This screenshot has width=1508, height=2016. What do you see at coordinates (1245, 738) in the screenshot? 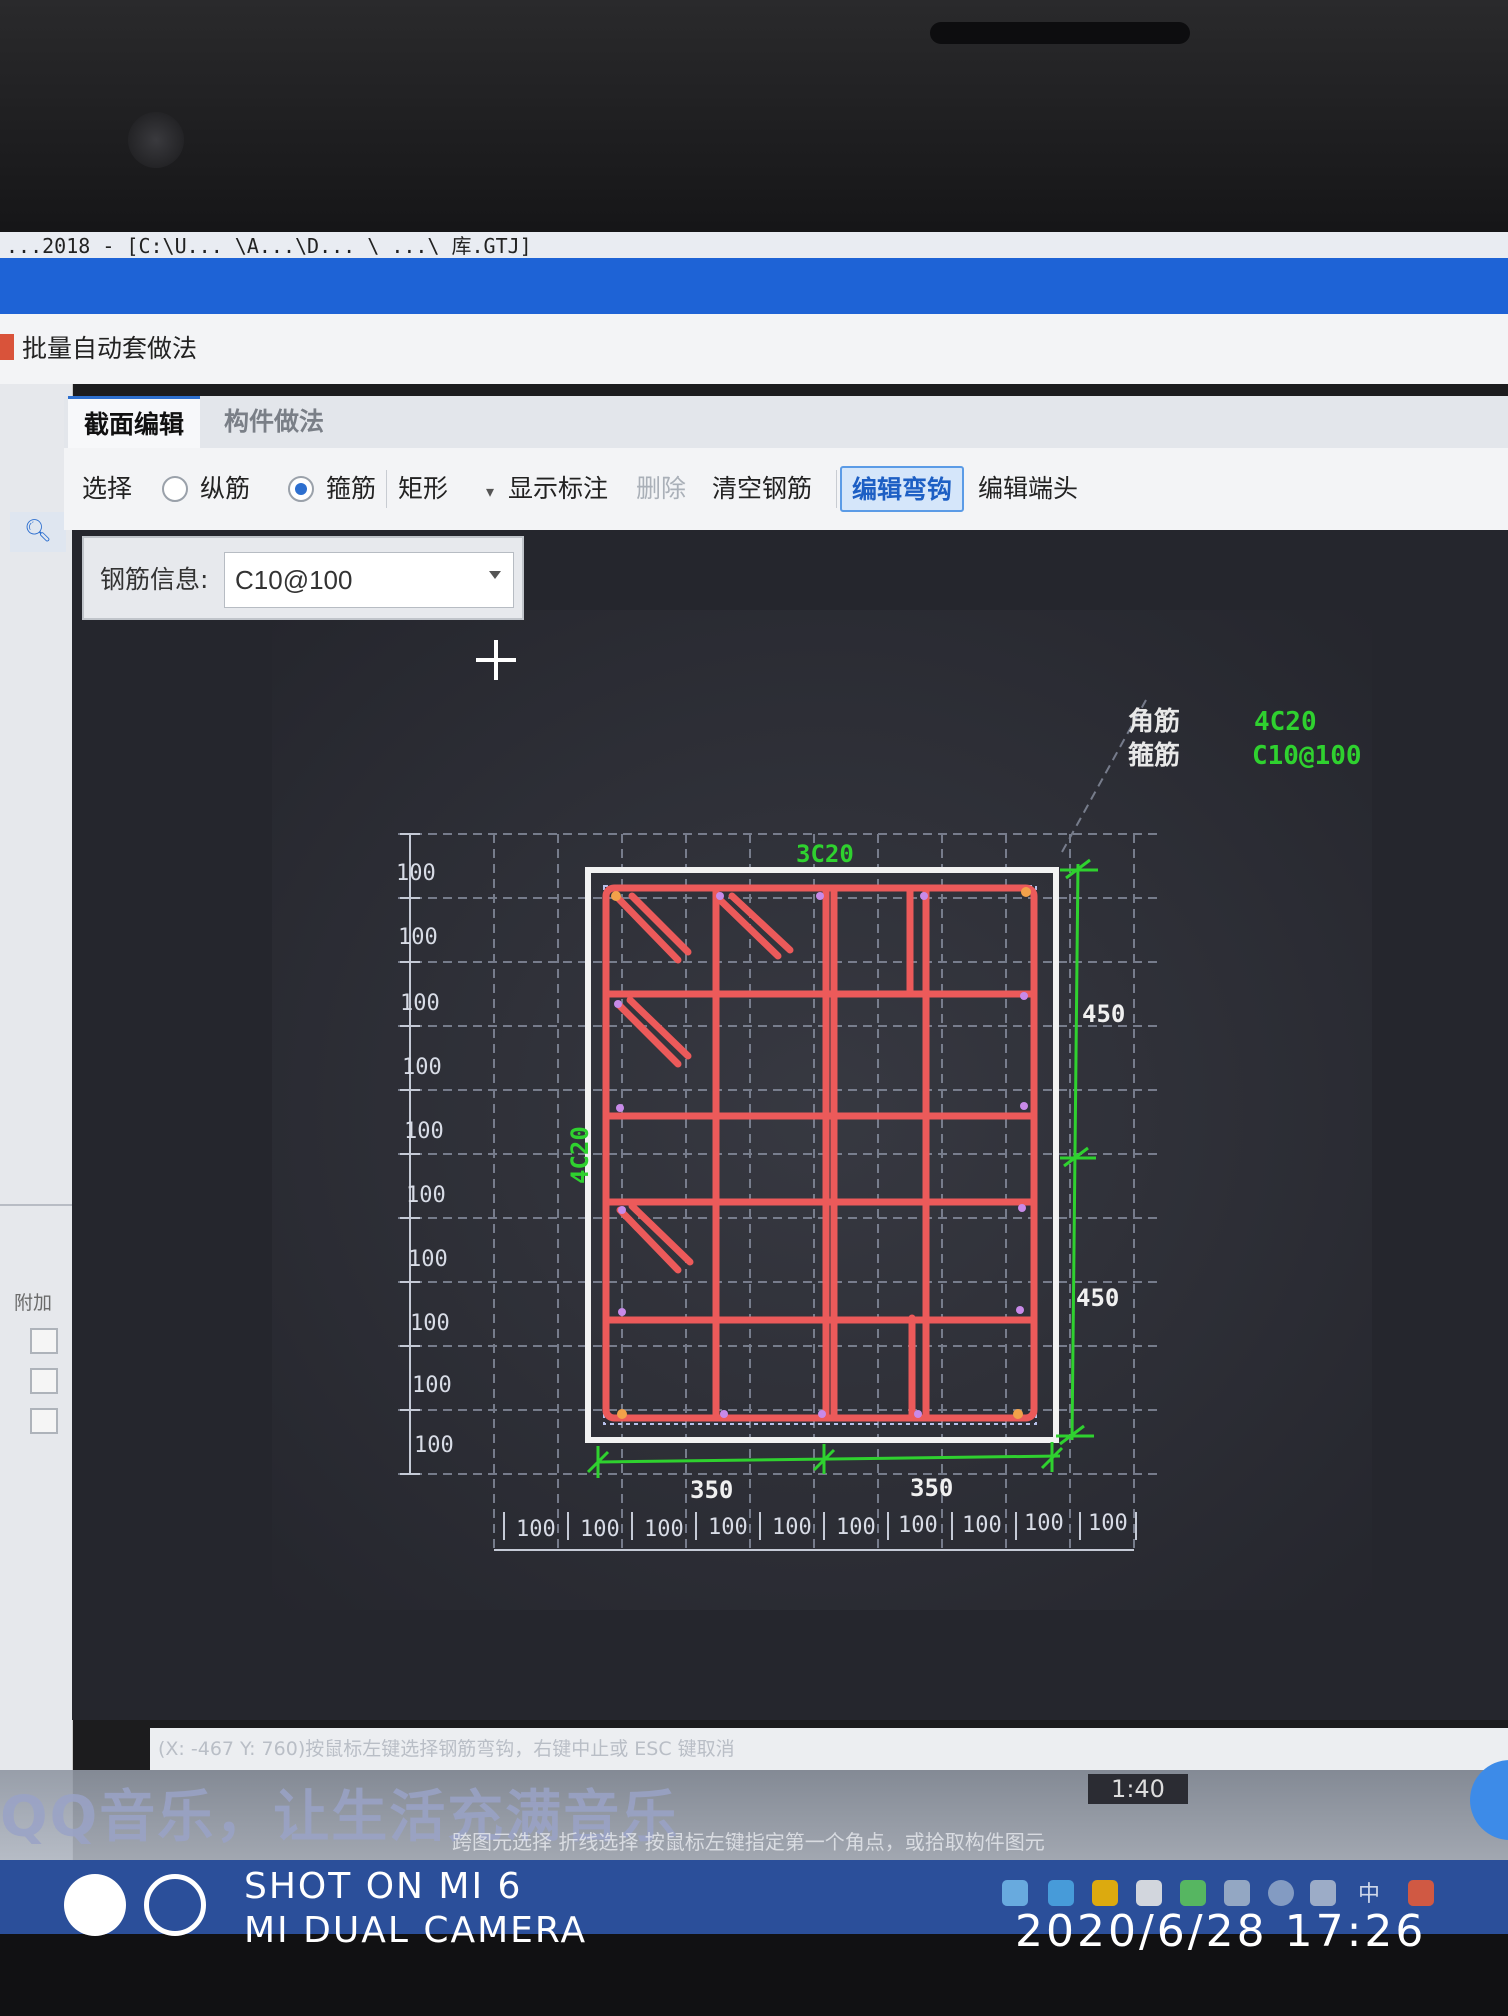
I see `rebar-legend: 角筋 箍筋 4C20 C10@100` at bounding box center [1245, 738].